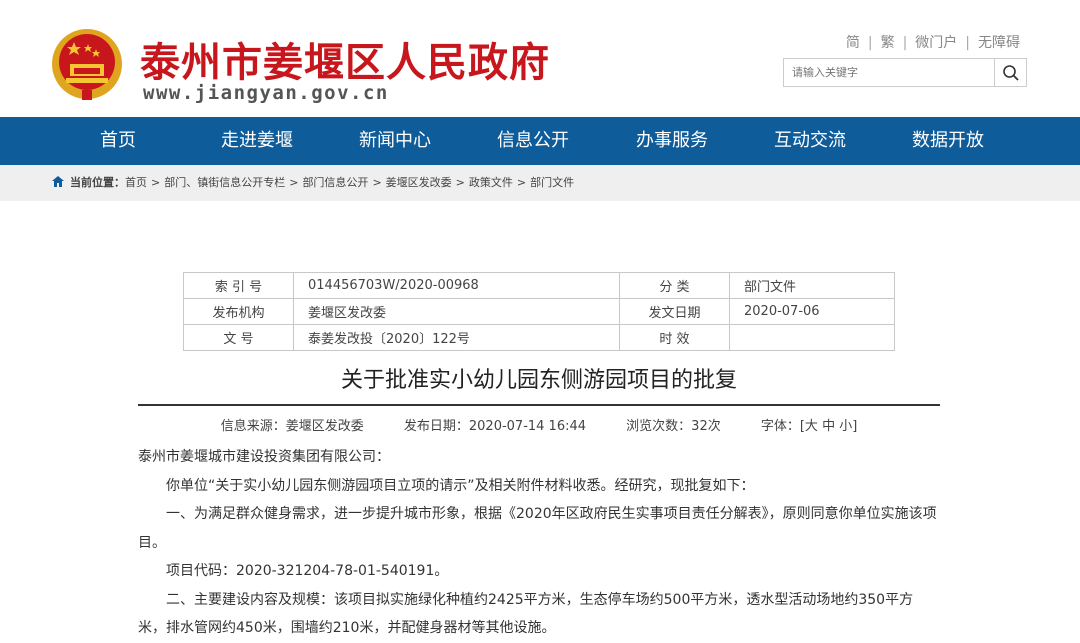  Describe the element at coordinates (809, 426) in the screenshot. I see `font-size-control: 字体：[大 中 小]` at that location.